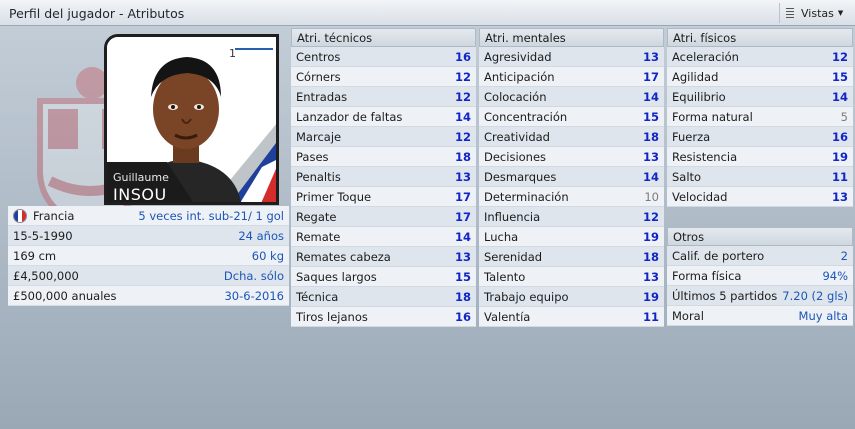 This screenshot has height=429, width=855. I want to click on nationality: Francia, so click(54, 215).